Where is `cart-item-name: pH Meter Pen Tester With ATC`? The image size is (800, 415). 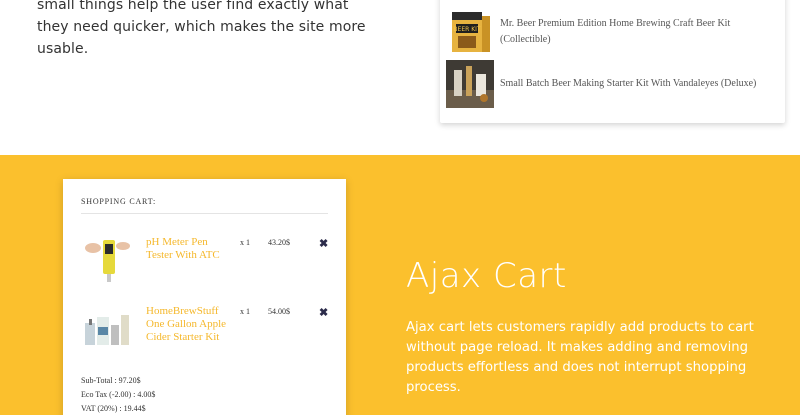
cart-item-name: pH Meter Pen Tester With ATC is located at coordinates (191, 249).